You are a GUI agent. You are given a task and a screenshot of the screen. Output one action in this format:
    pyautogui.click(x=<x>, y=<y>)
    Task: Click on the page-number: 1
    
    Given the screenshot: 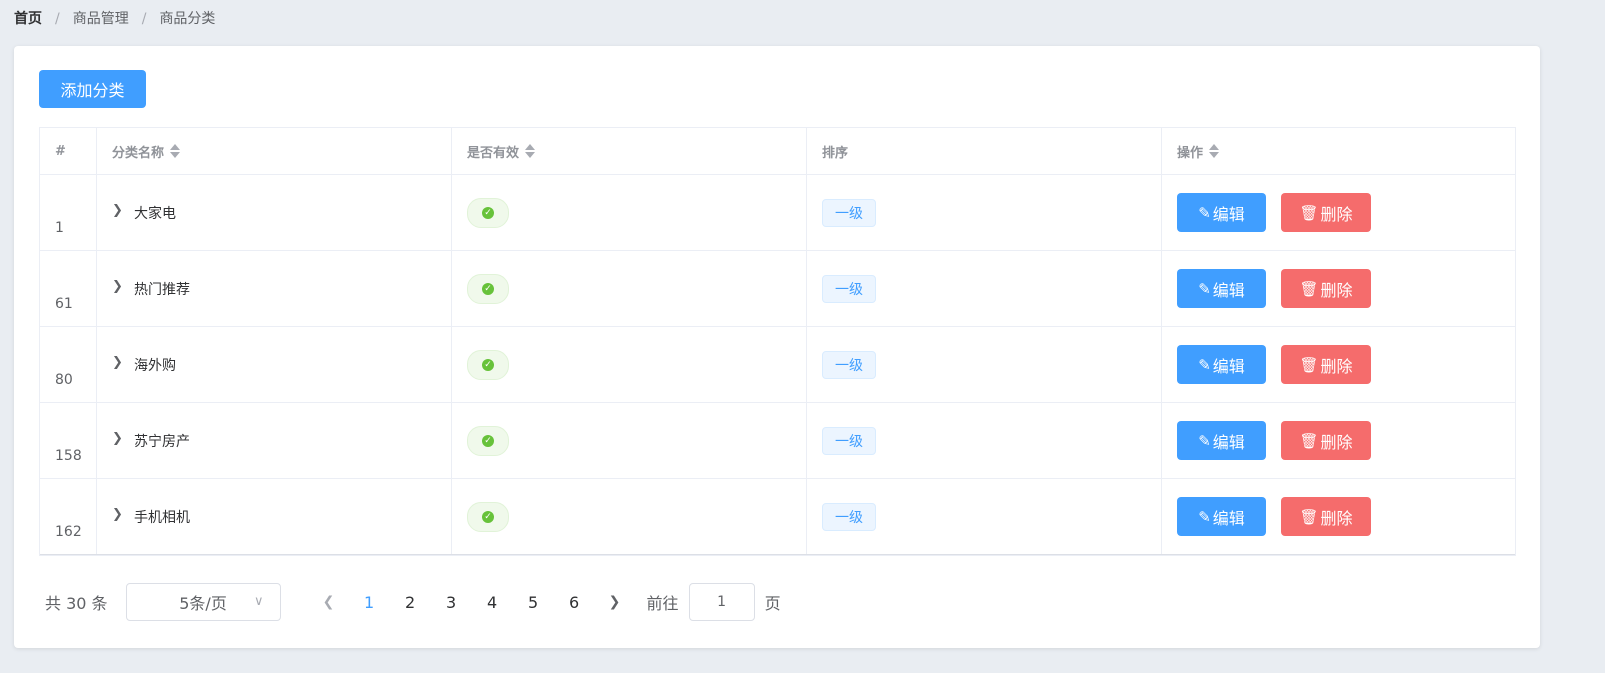 What is the action you would take?
    pyautogui.click(x=369, y=602)
    